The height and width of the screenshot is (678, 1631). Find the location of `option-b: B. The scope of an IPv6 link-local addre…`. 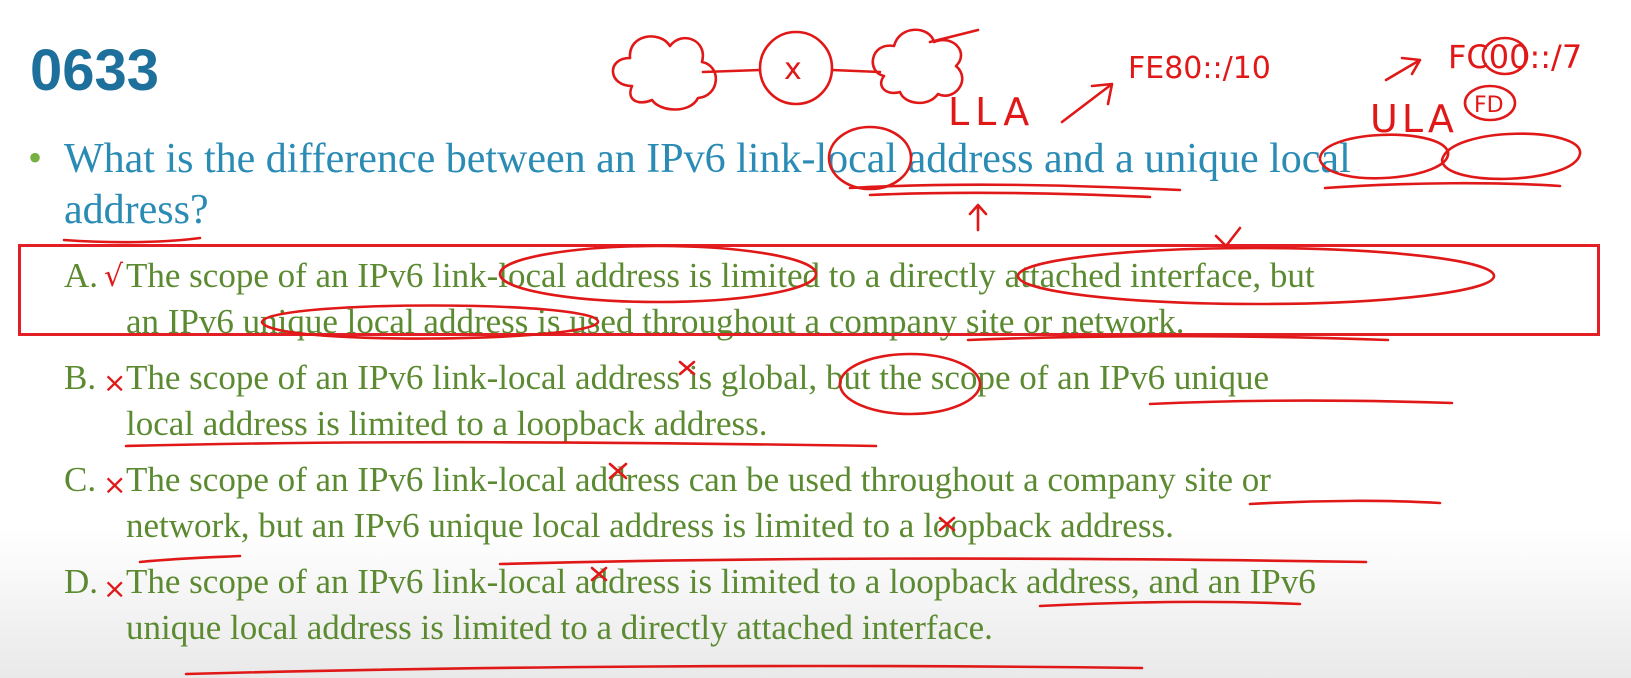

option-b: B. The scope of an IPv6 link-local addre… is located at coordinates (814, 401).